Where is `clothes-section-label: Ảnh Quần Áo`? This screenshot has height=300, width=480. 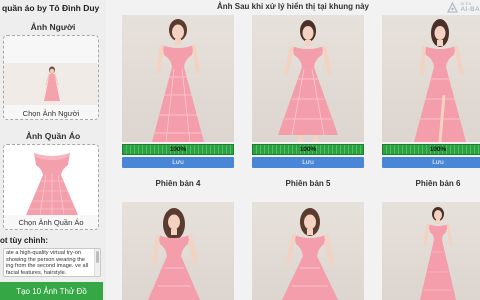
clothes-section-label: Ảnh Quần Áo is located at coordinates (53, 136).